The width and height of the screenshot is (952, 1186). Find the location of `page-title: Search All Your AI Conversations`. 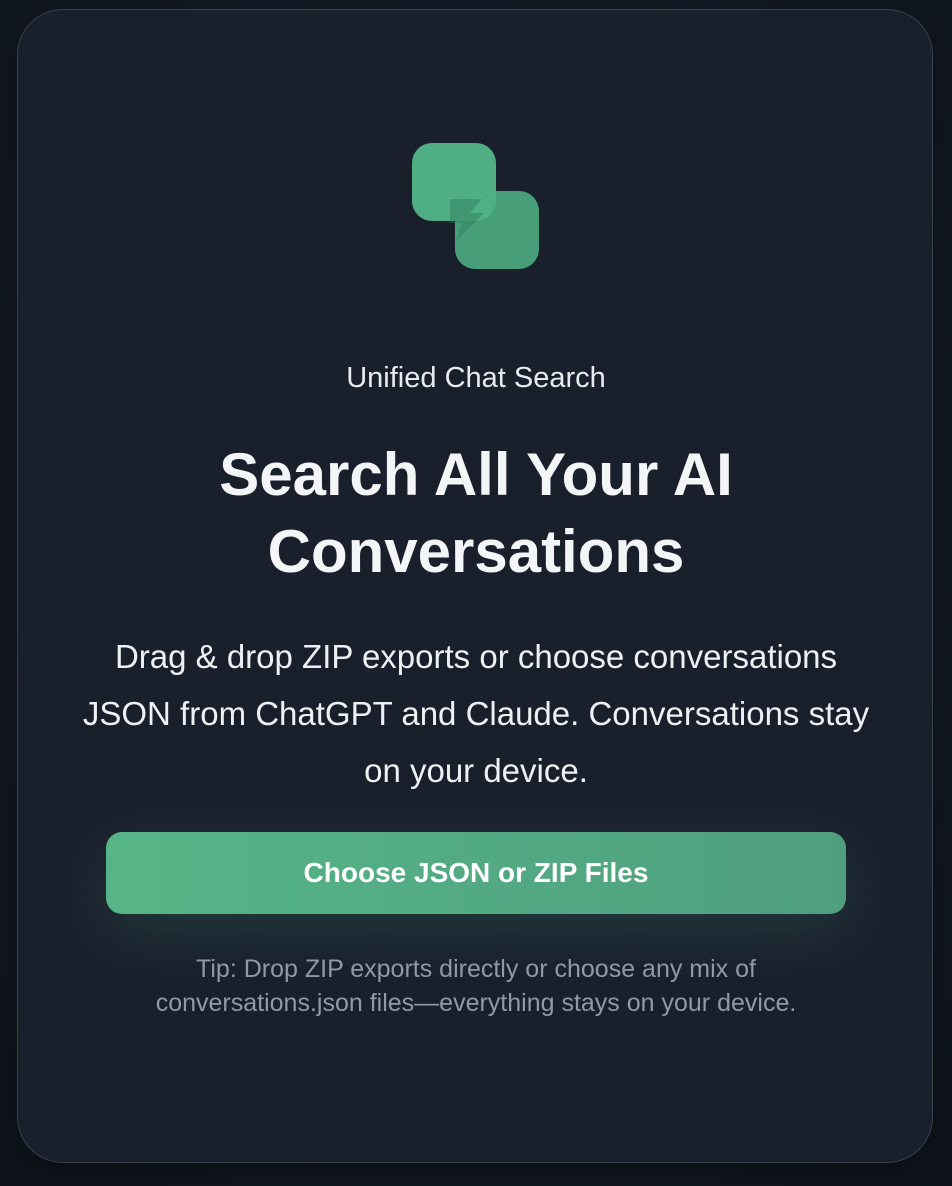

page-title: Search All Your AI Conversations is located at coordinates (476, 513).